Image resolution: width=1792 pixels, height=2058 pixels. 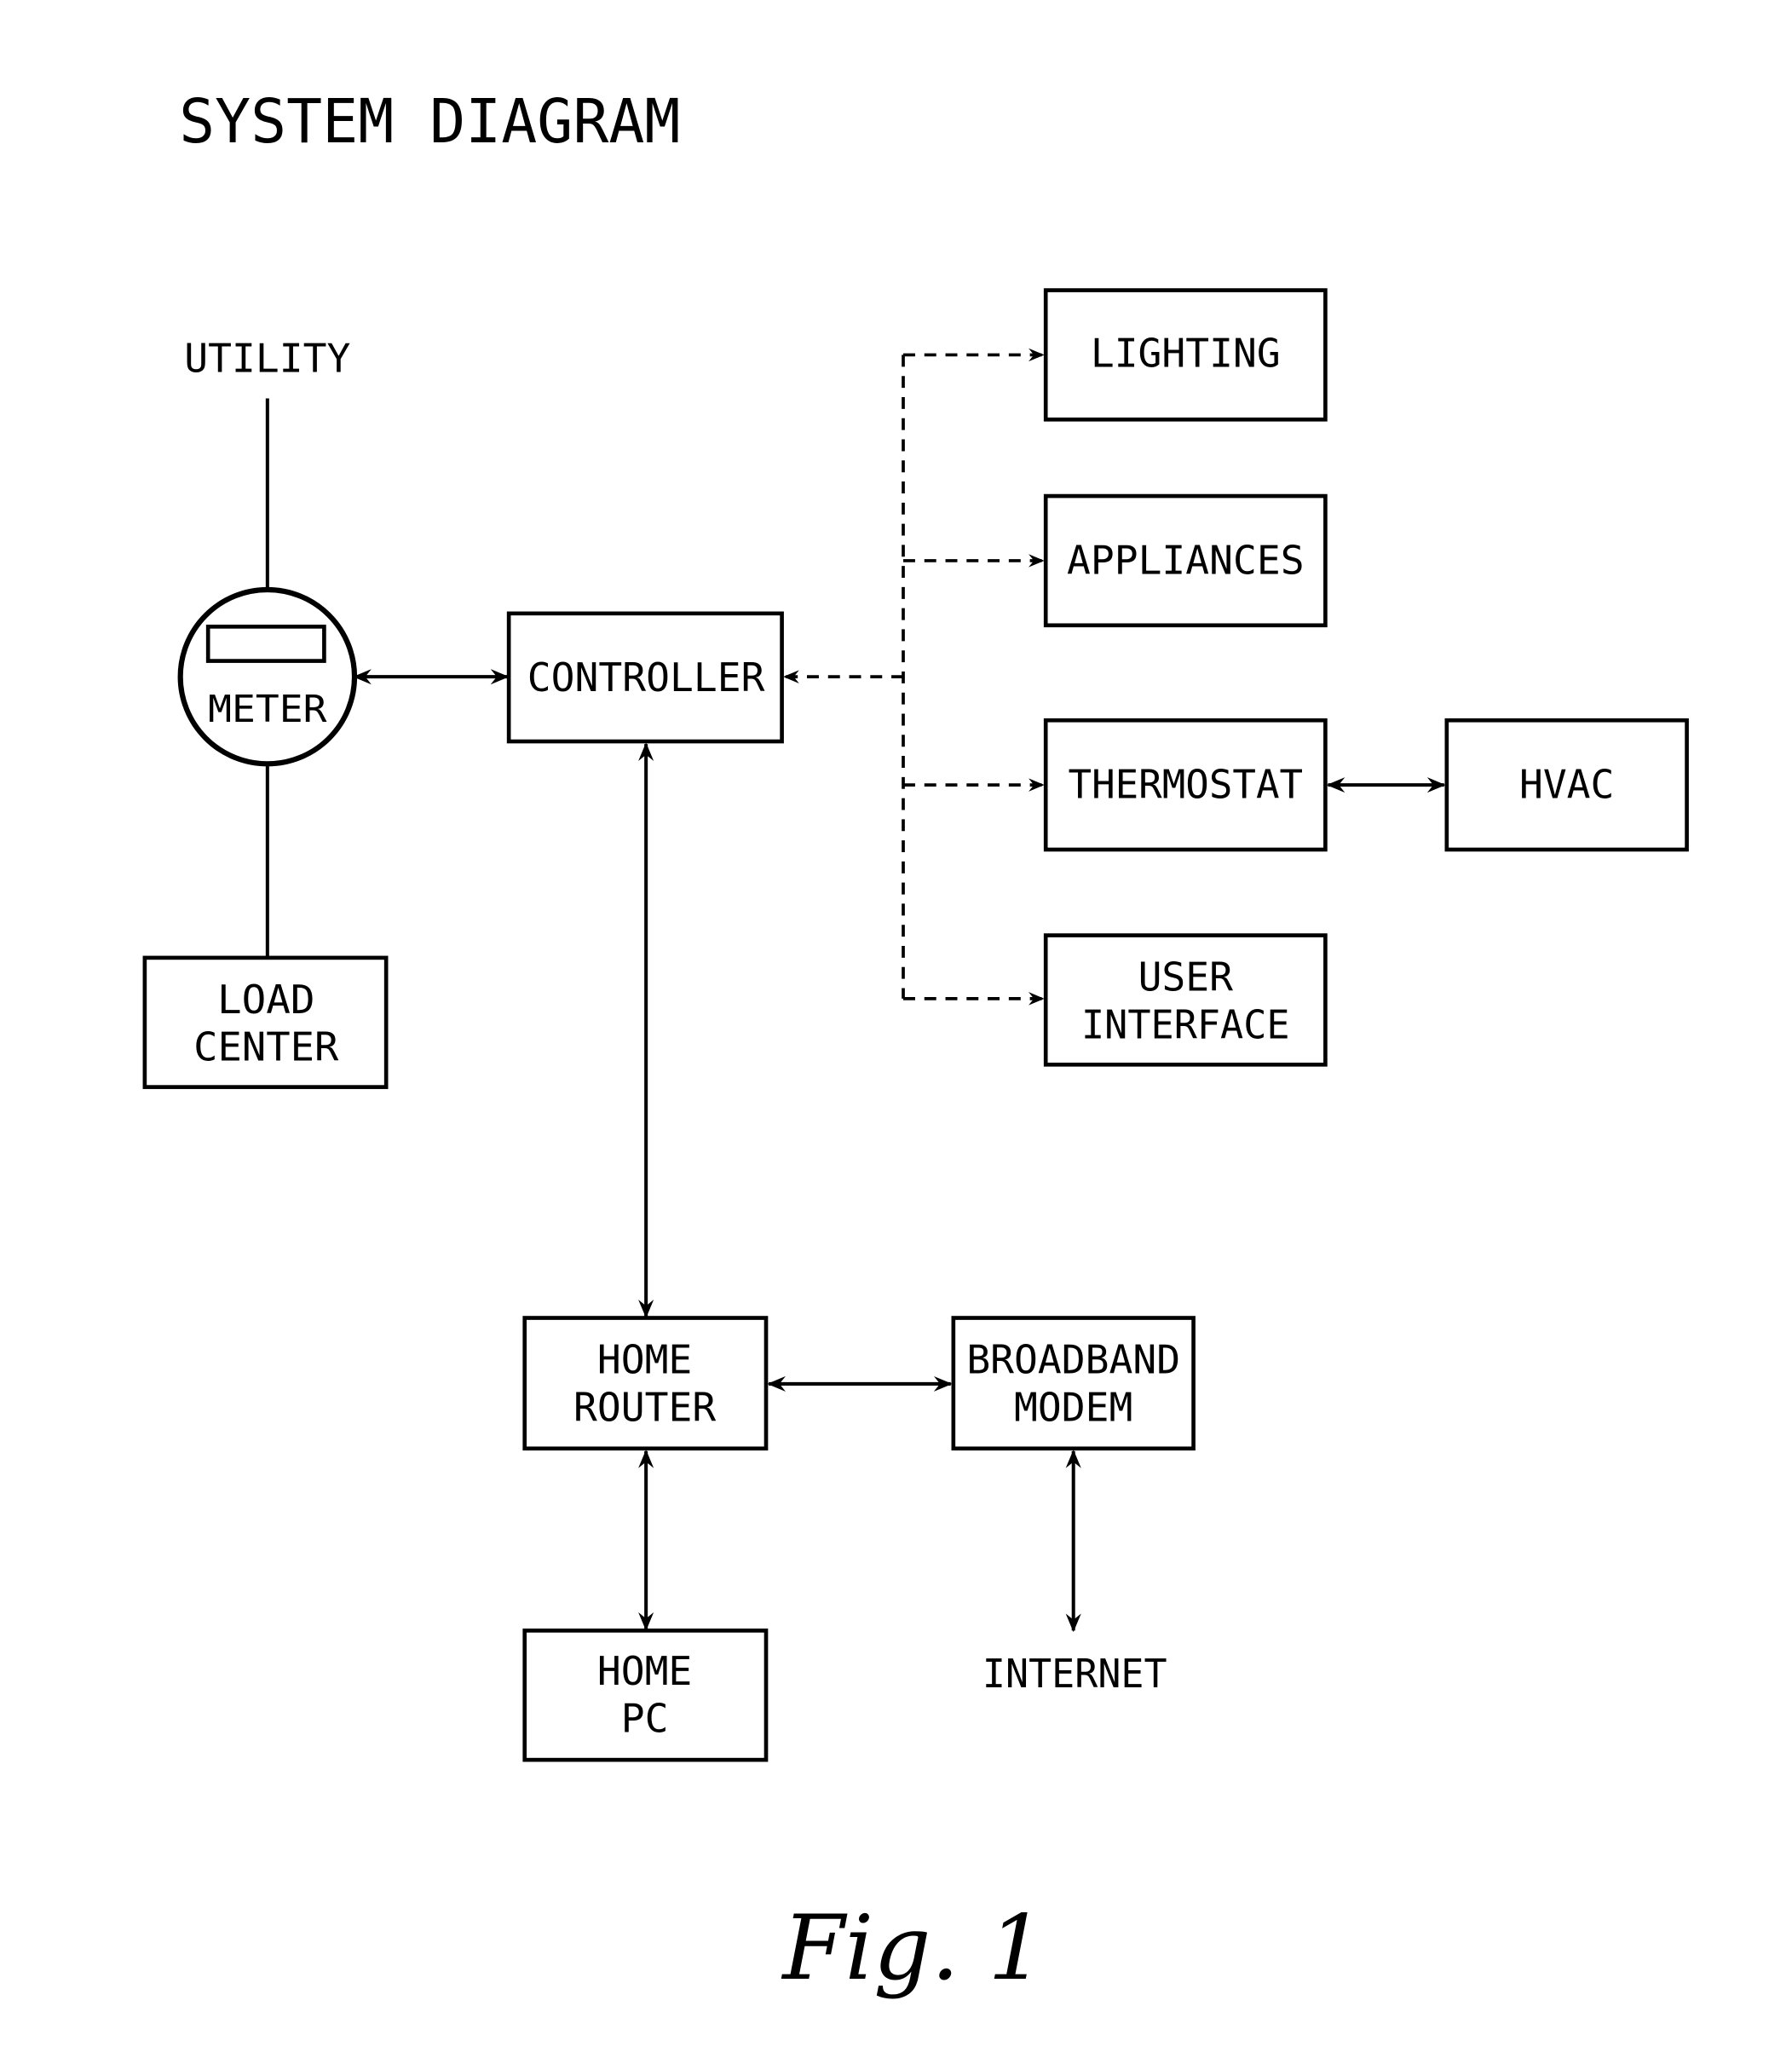 I want to click on home-pc-label-line2: PC, so click(x=645, y=1719).